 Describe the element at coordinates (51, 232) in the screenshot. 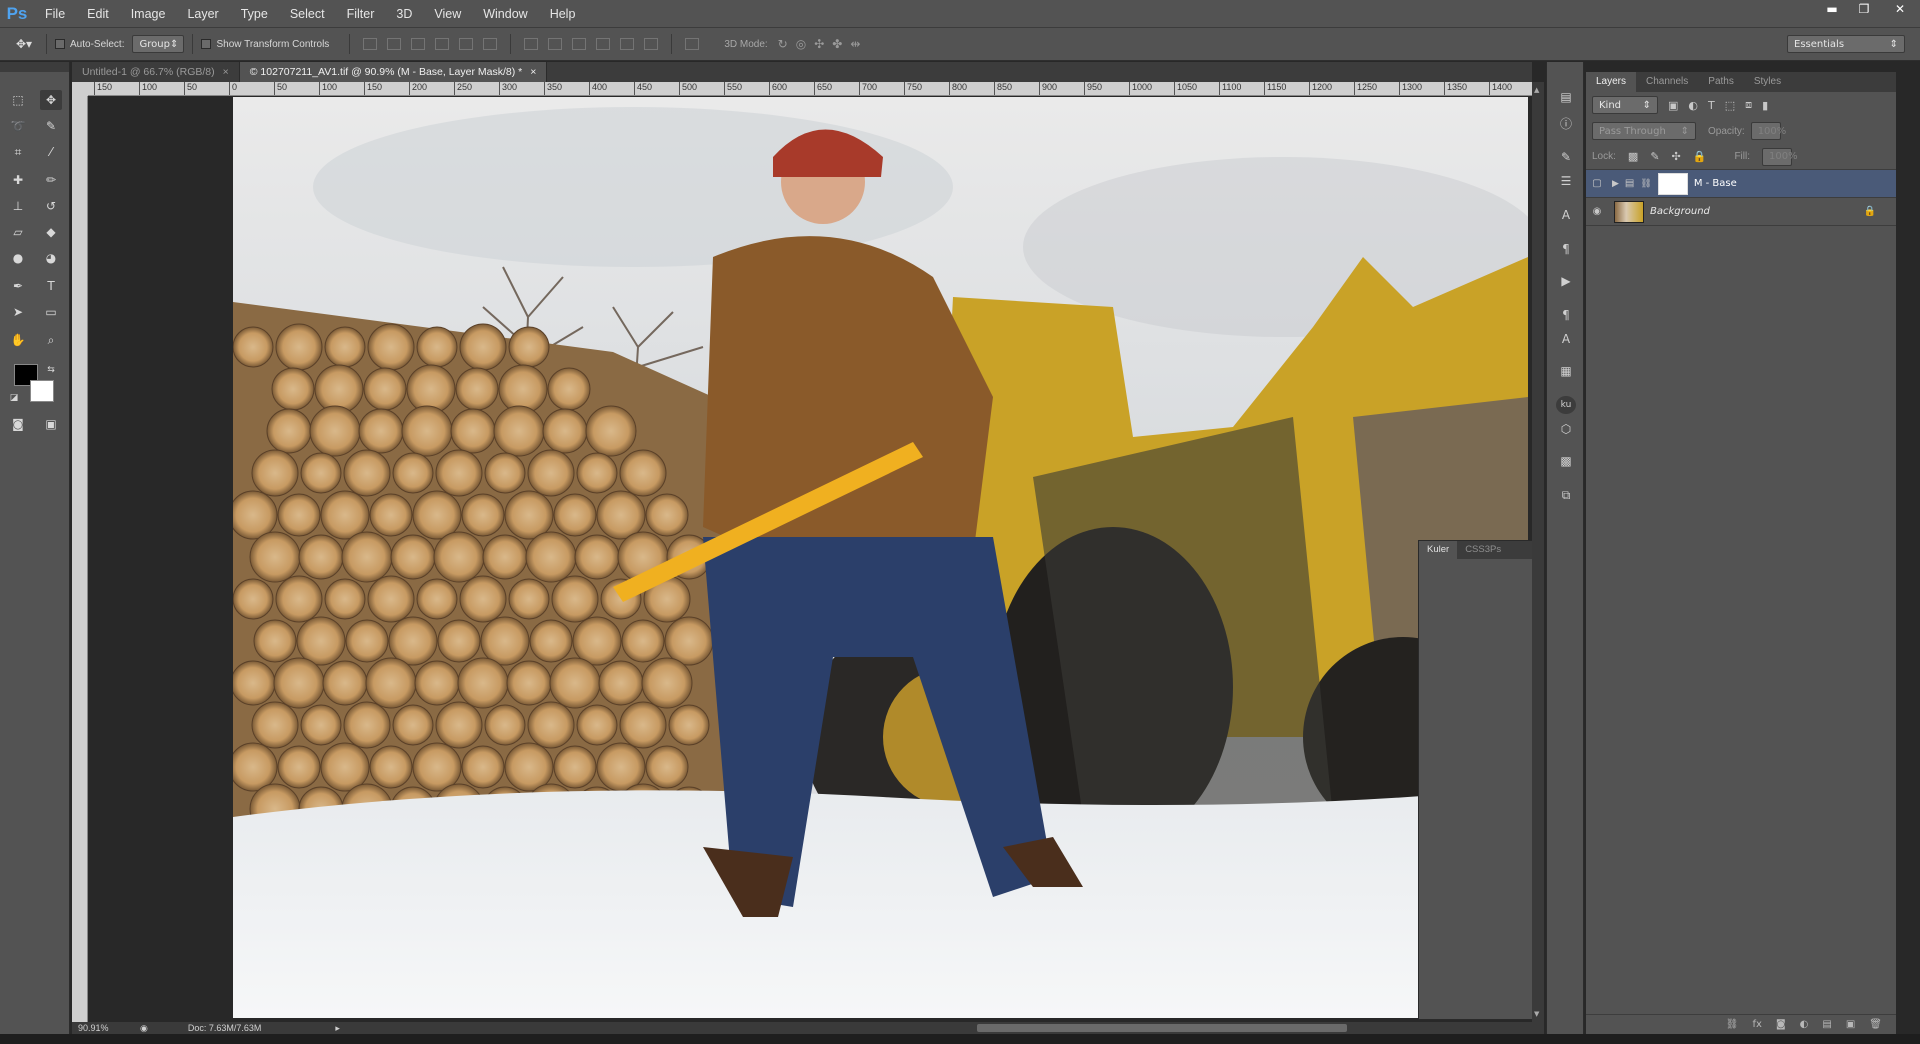

I see `paint-bucket-icon: ◆` at that location.